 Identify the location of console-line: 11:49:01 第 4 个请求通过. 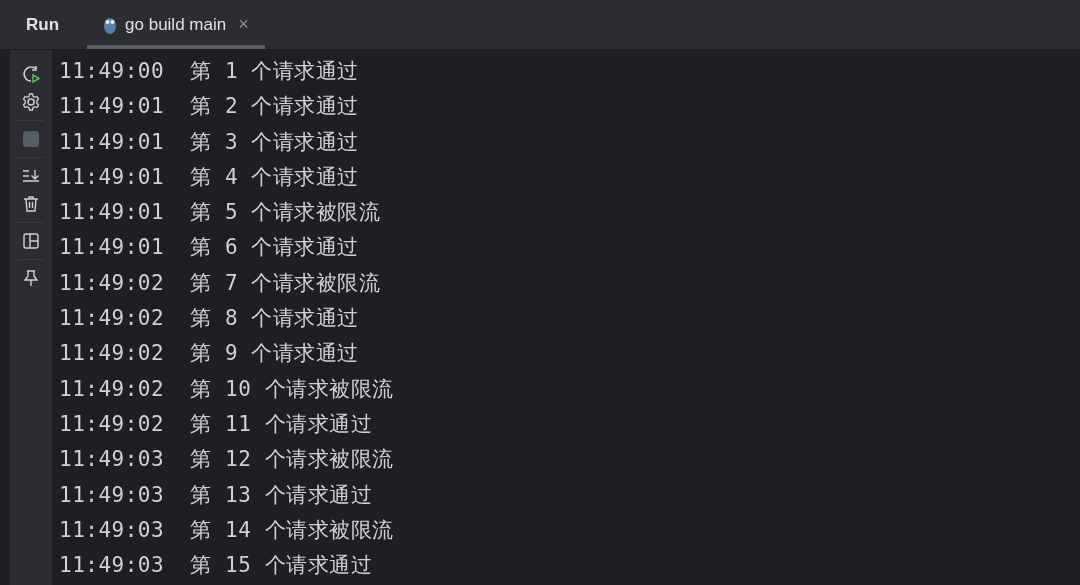
(209, 177).